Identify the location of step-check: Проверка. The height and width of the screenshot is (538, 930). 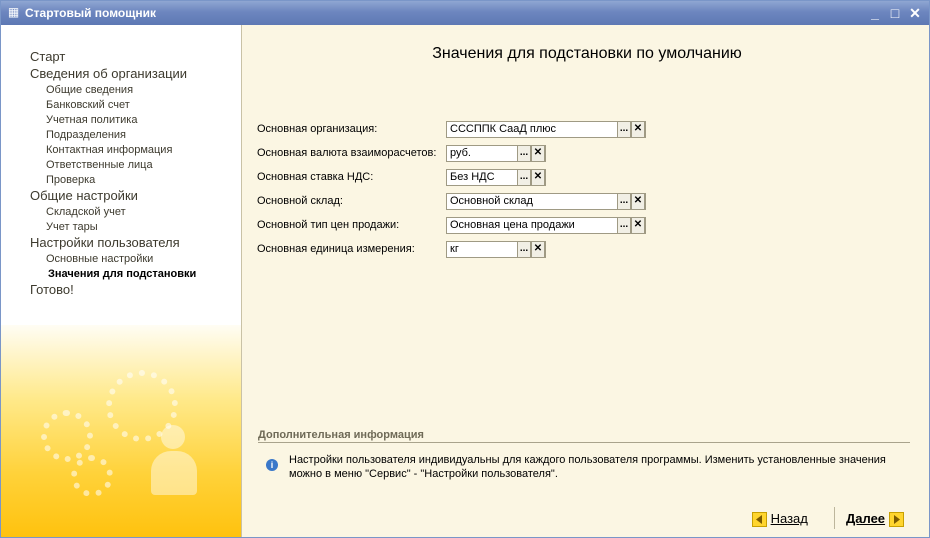
(70, 180).